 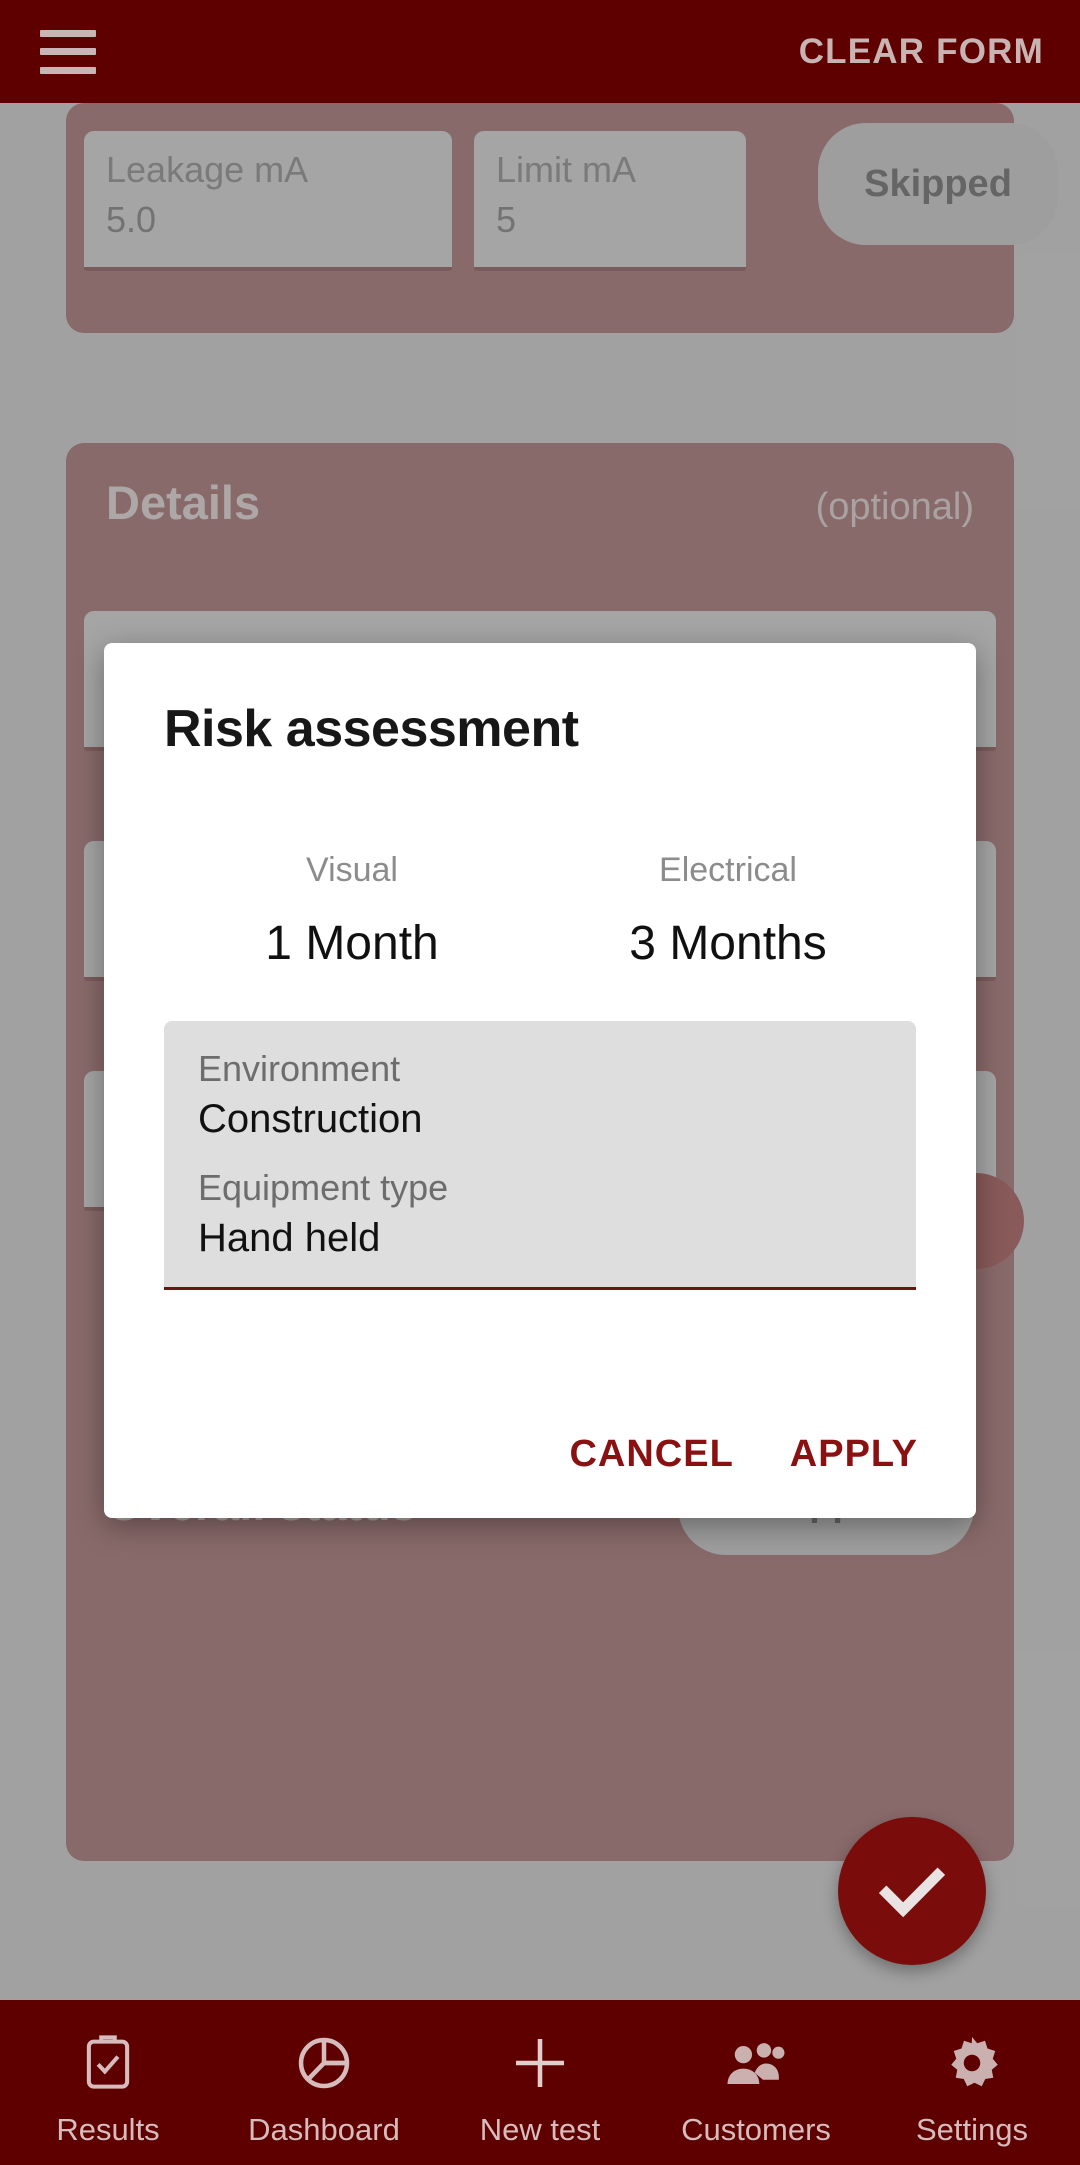 I want to click on equipment-type-value: Hand held, so click(x=289, y=1238).